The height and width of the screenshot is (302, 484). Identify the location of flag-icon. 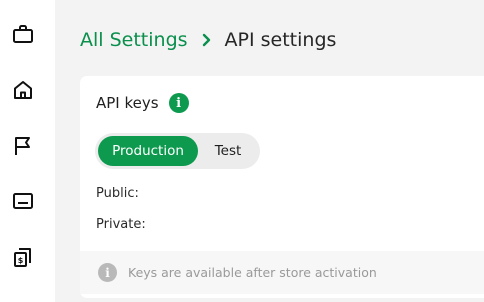
(22, 146).